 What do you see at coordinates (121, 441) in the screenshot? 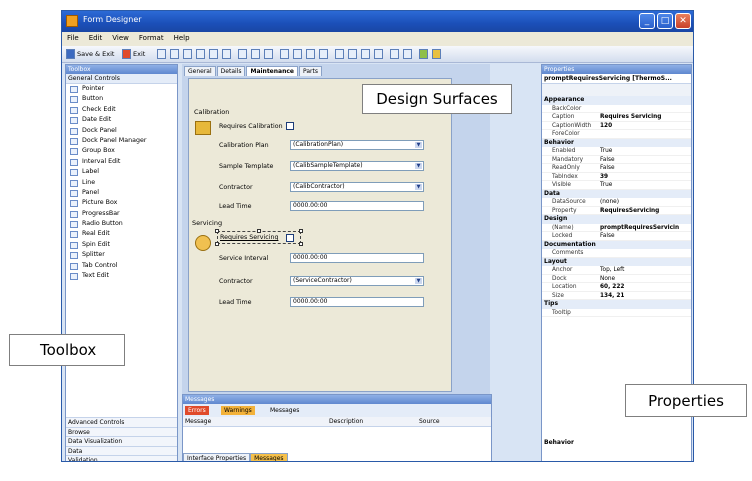
I see `toolbox-group: Data Visualization` at bounding box center [121, 441].